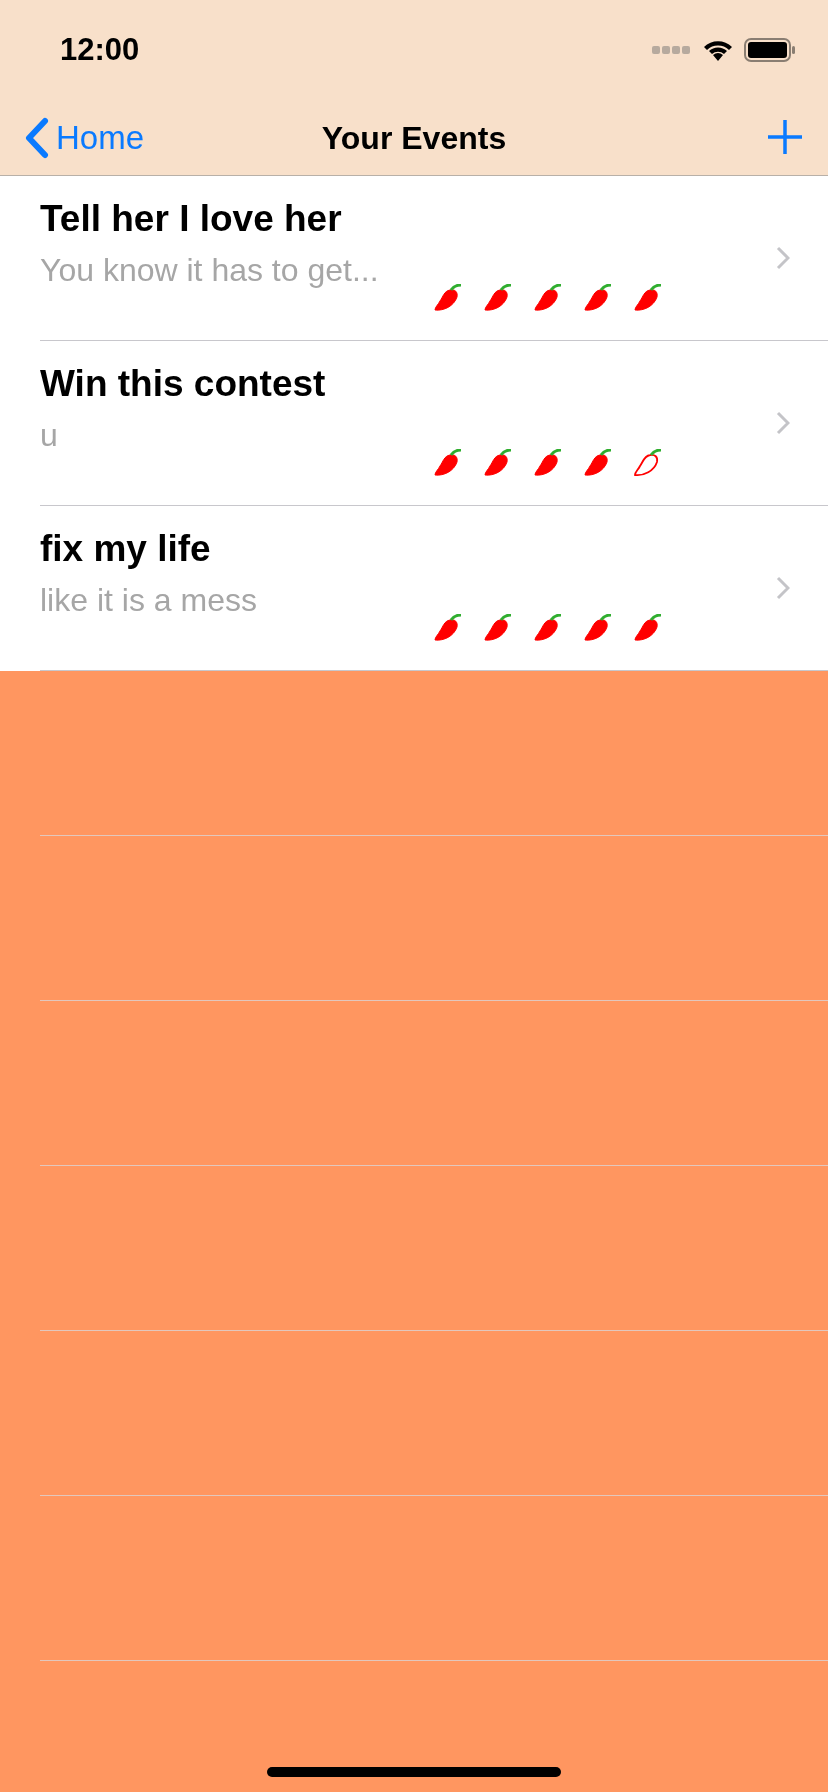  I want to click on event-subtitle: u, so click(49, 435).